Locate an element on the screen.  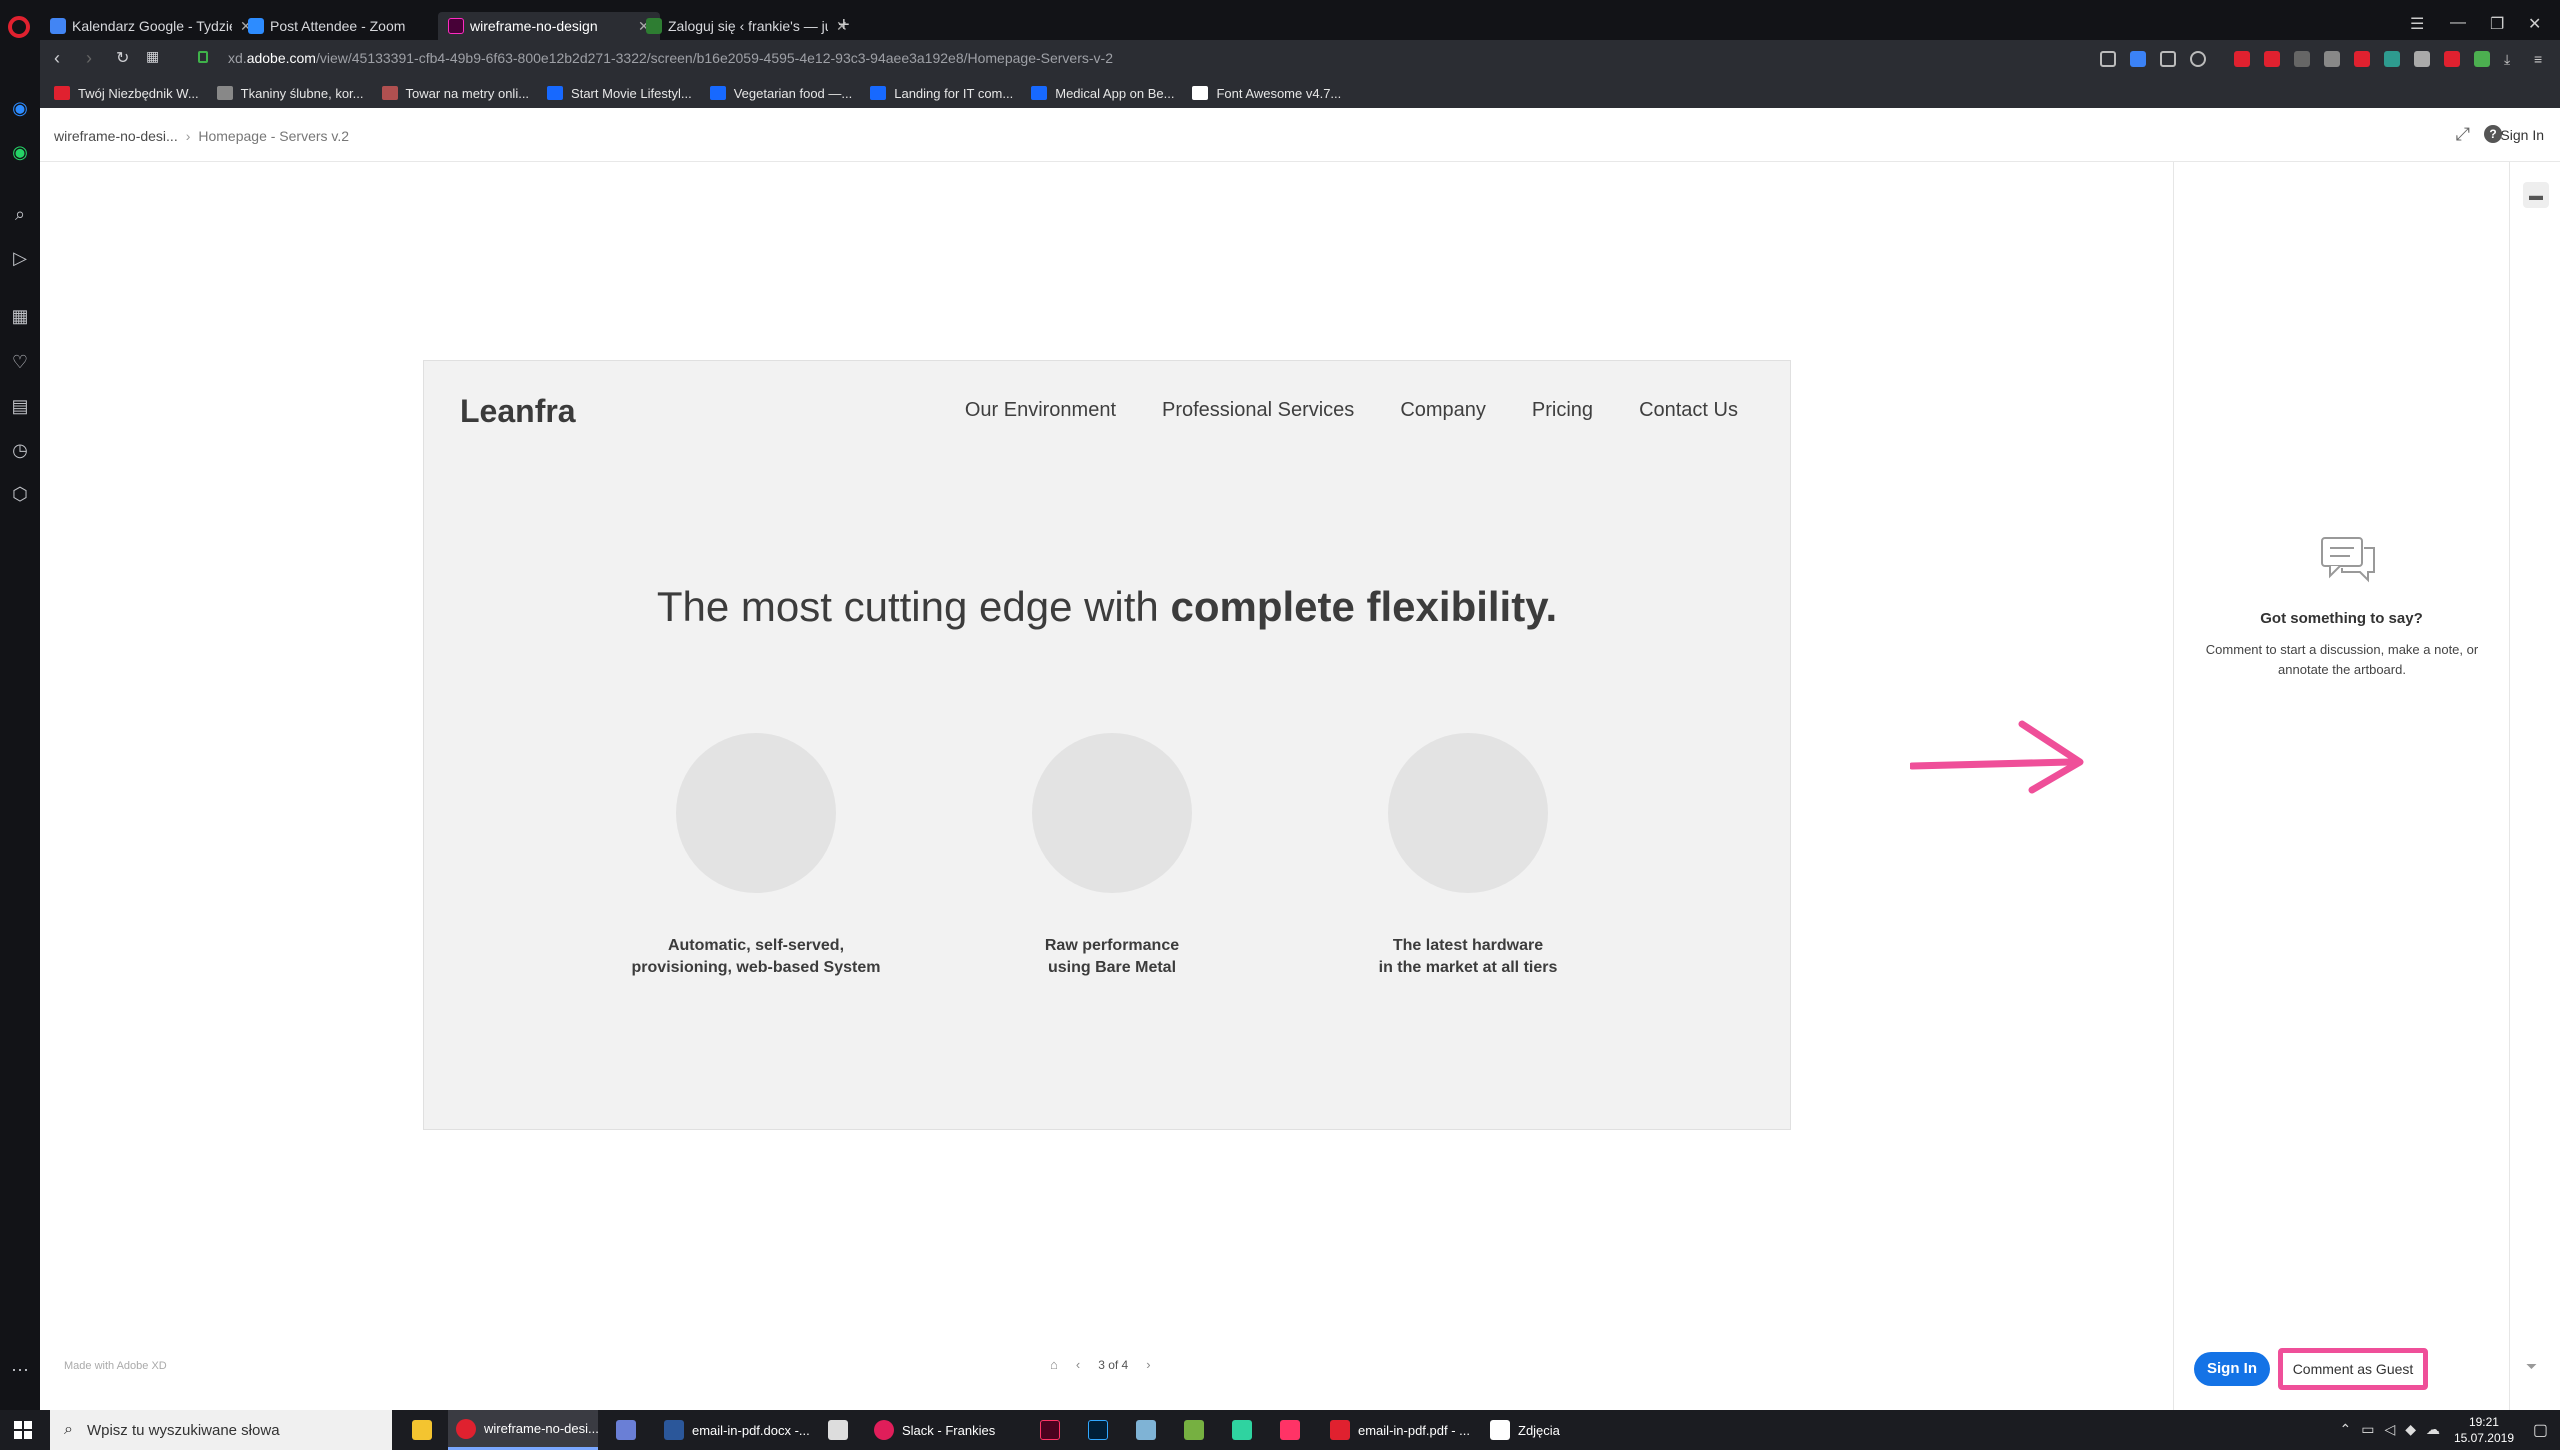
taskbar-indesign is located at coordinates (1054, 1430).